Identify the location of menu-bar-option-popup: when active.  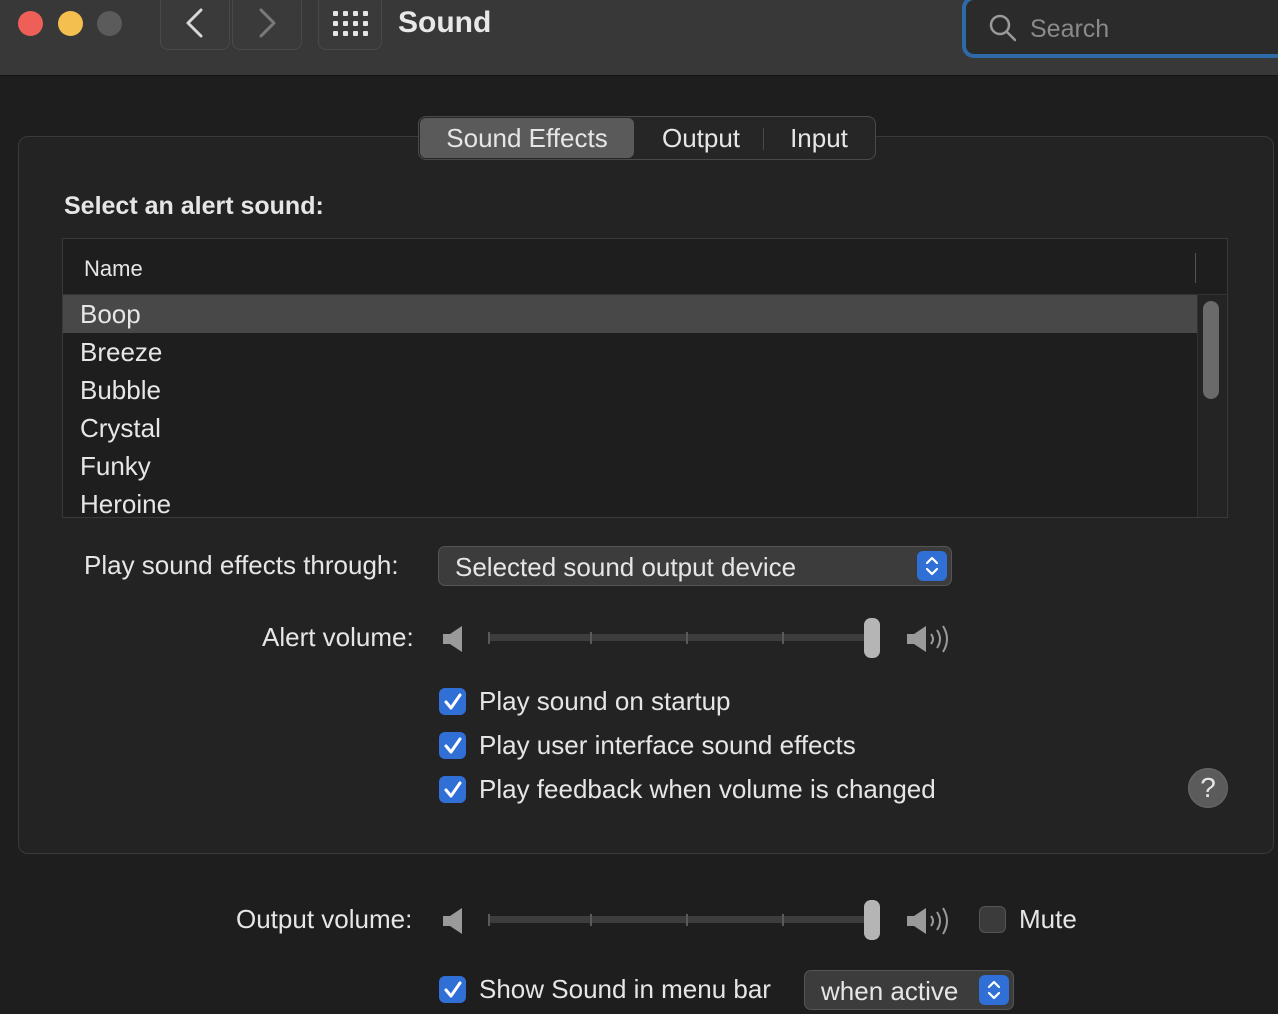
(909, 990).